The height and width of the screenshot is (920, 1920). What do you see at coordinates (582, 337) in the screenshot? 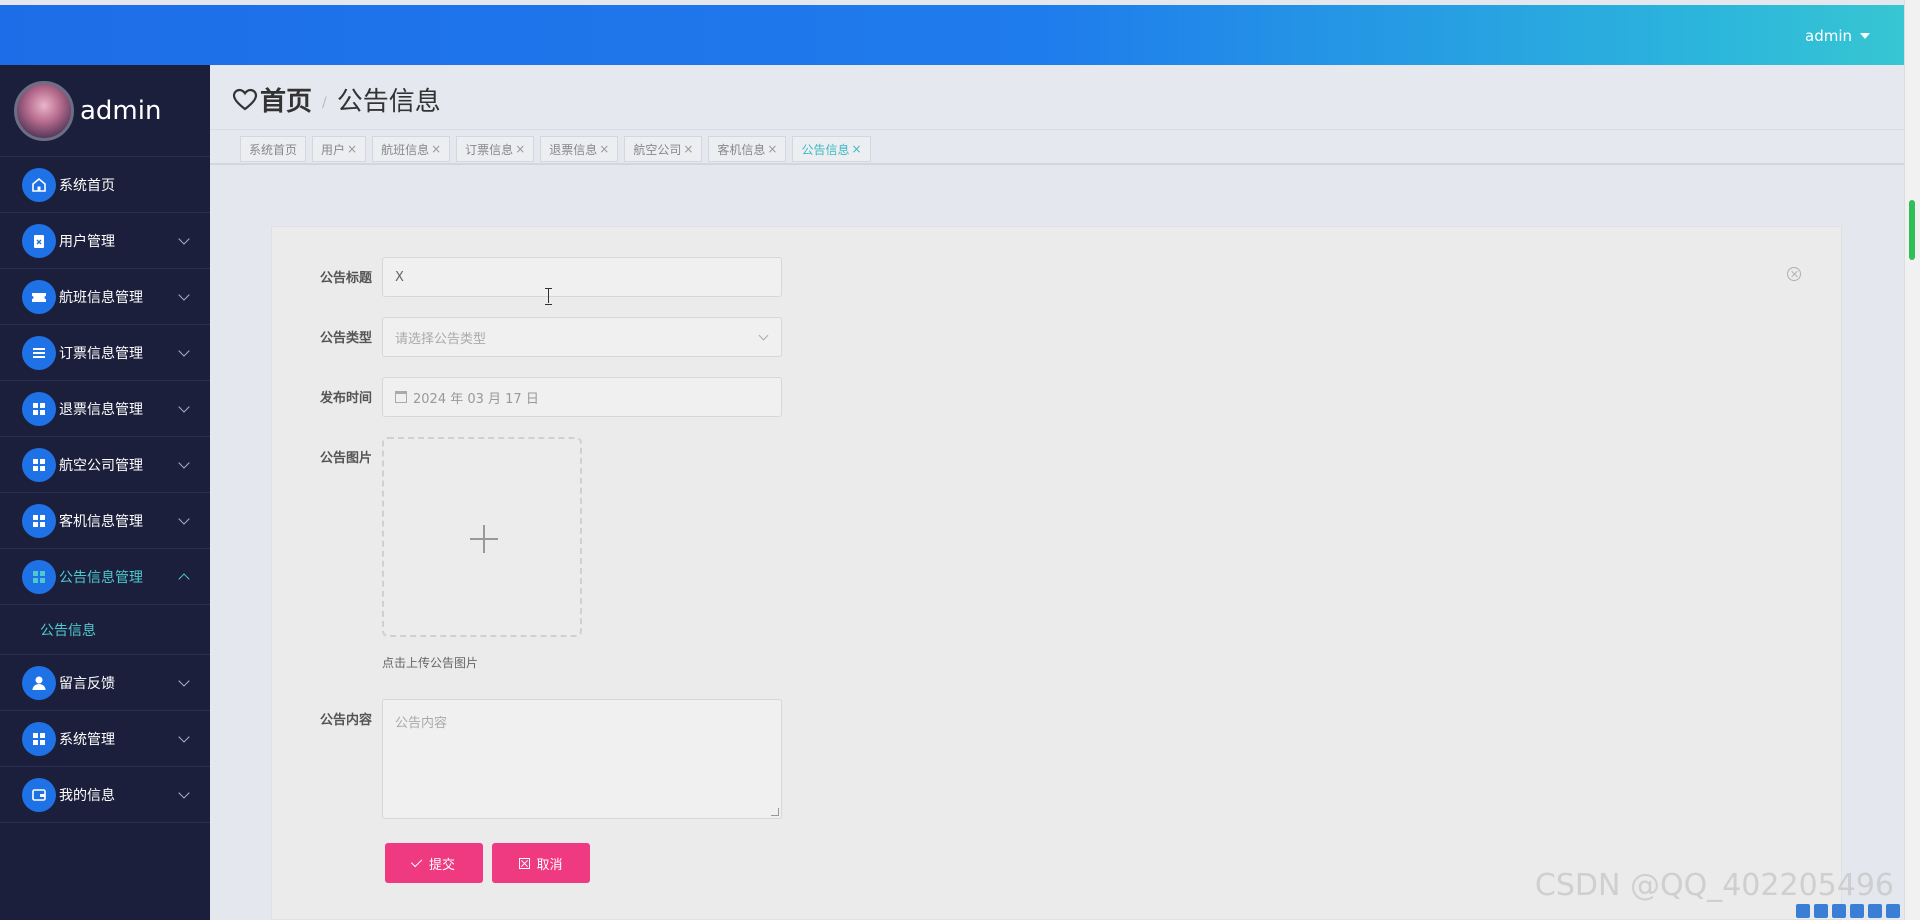
I see `type-select: 请选择公告类型` at bounding box center [582, 337].